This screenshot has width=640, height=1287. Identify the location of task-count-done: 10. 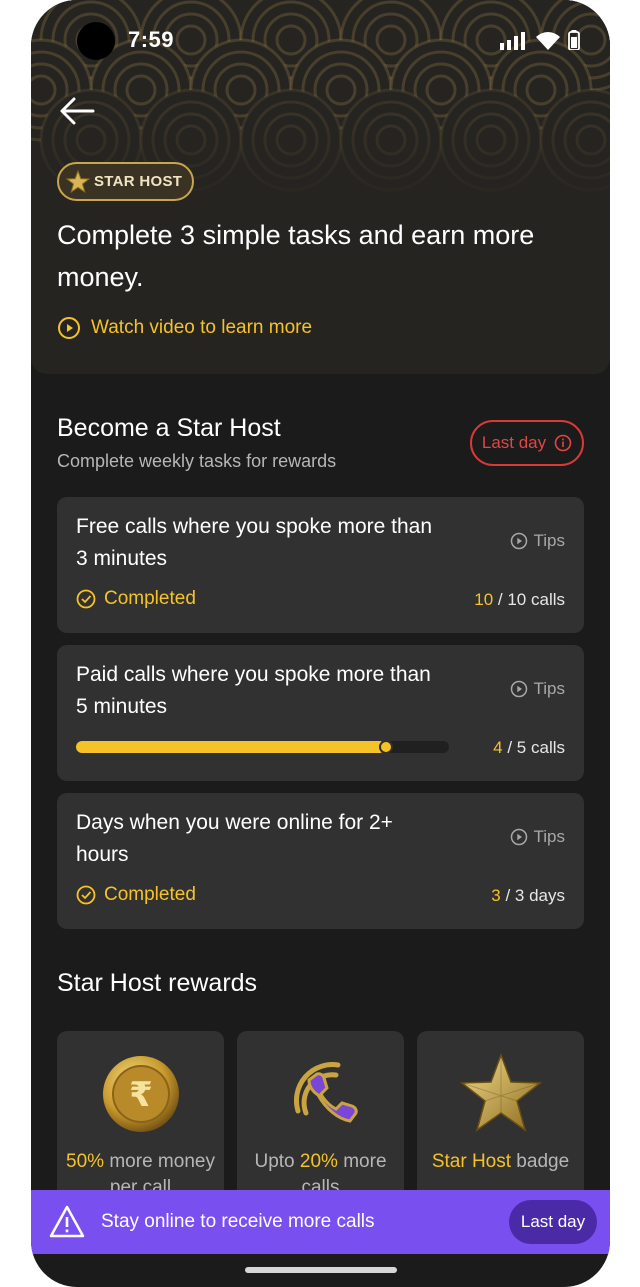
(484, 599).